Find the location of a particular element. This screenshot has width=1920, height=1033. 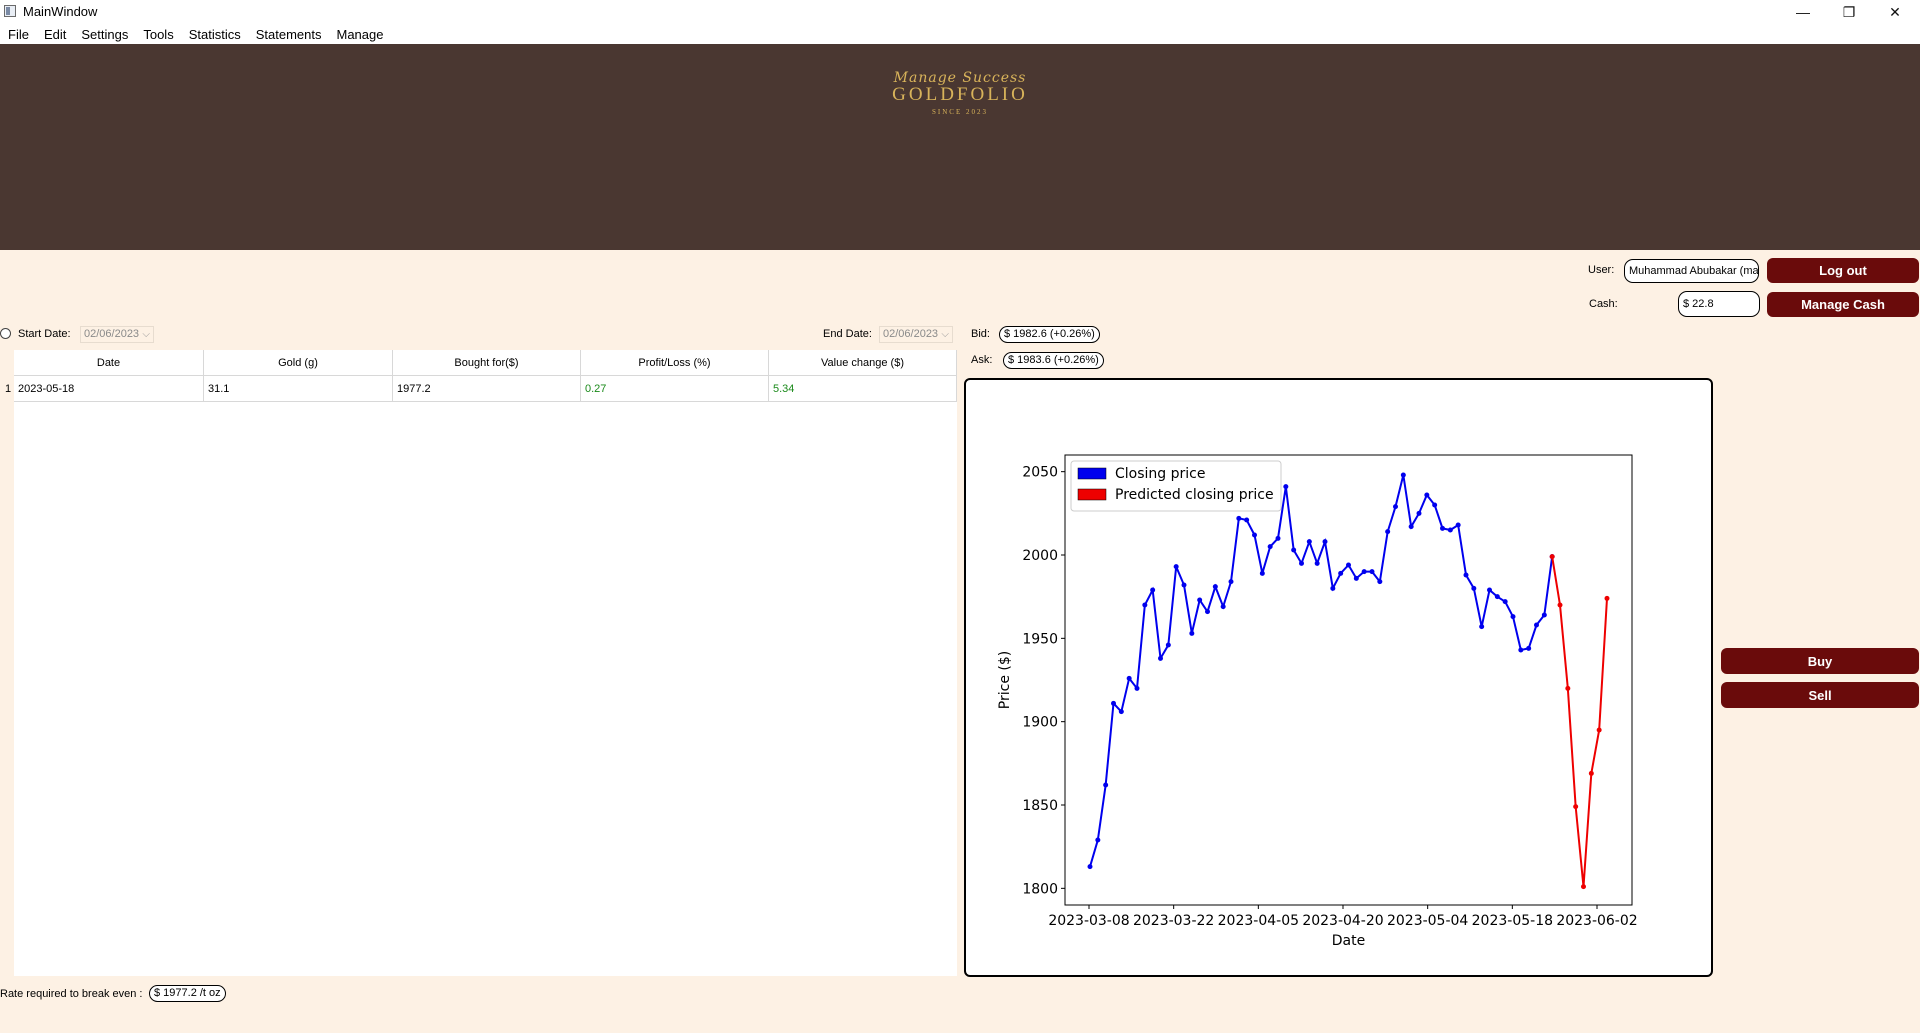

y-tick-label: 2000 is located at coordinates (1040, 556).